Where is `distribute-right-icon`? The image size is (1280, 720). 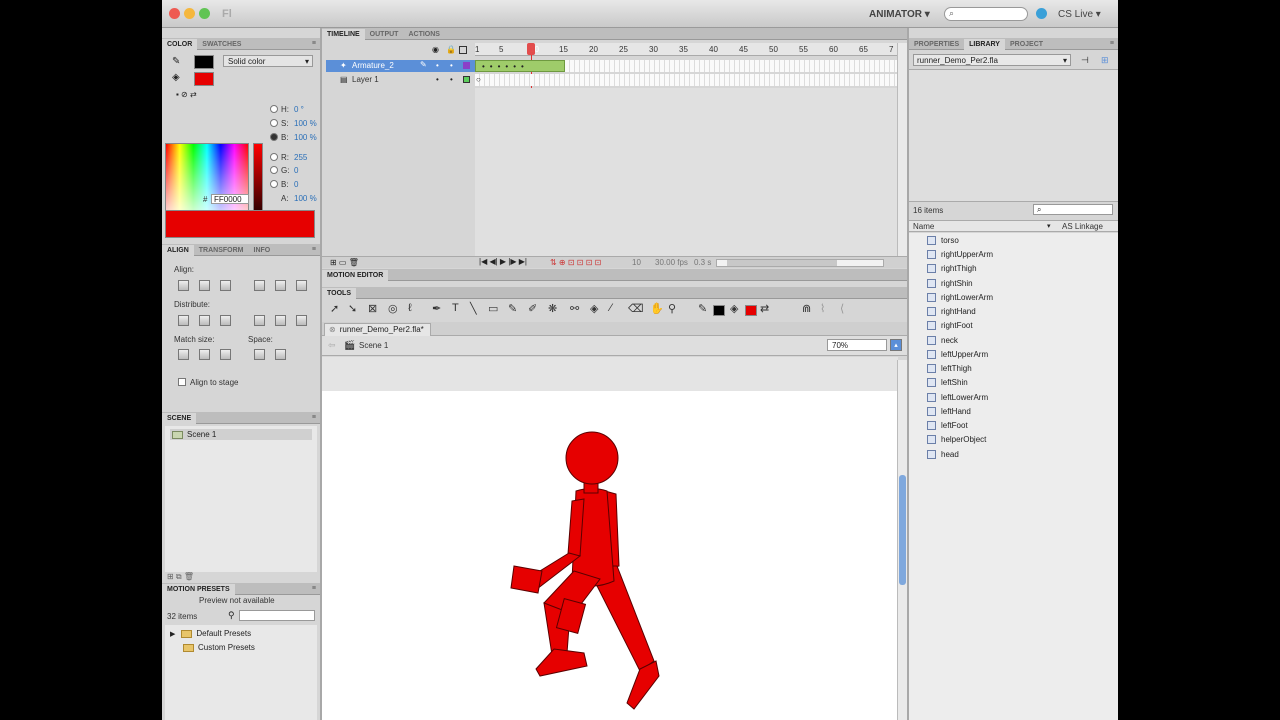
distribute-right-icon is located at coordinates (301, 320).